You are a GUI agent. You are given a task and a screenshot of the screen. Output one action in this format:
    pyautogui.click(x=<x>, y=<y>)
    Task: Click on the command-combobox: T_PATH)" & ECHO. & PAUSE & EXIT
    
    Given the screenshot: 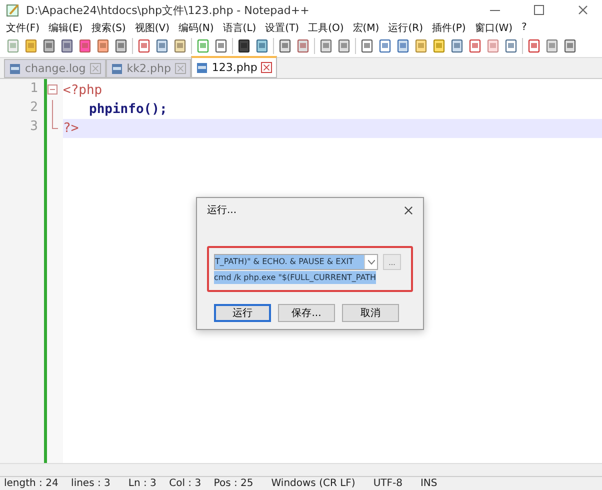 What is the action you would take?
    pyautogui.click(x=296, y=262)
    